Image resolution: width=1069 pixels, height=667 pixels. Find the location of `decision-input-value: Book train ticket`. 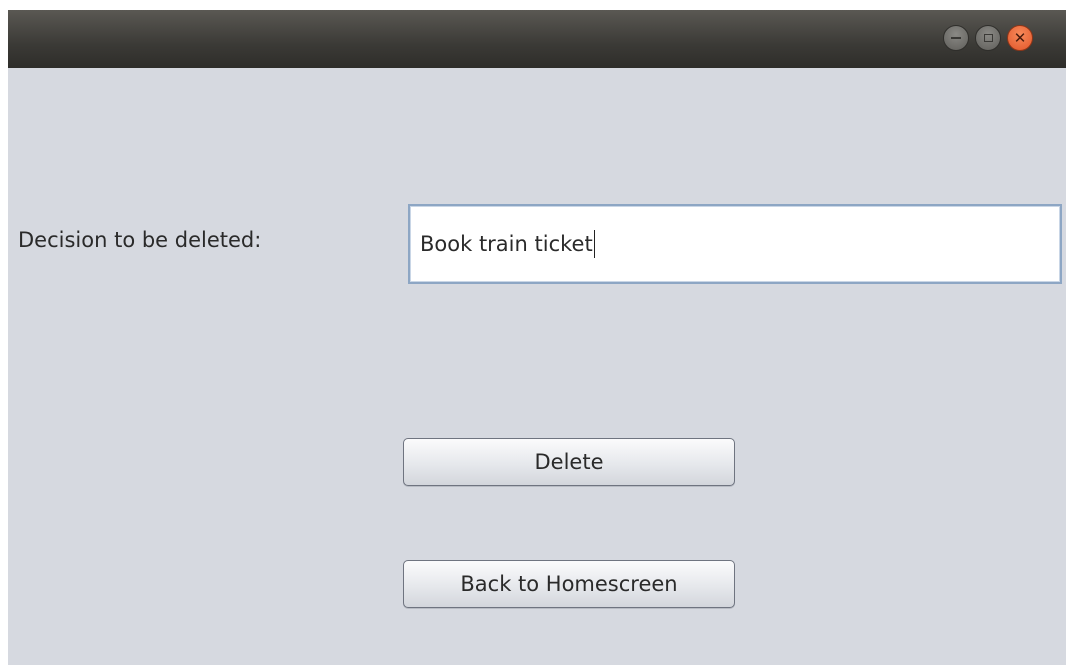

decision-input-value: Book train ticket is located at coordinates (506, 244).